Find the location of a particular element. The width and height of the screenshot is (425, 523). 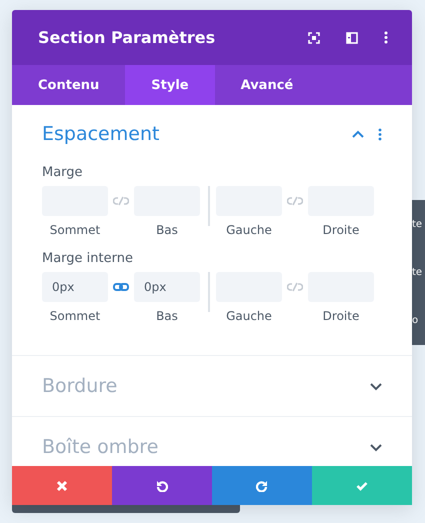

field-label: Marge is located at coordinates (63, 172).